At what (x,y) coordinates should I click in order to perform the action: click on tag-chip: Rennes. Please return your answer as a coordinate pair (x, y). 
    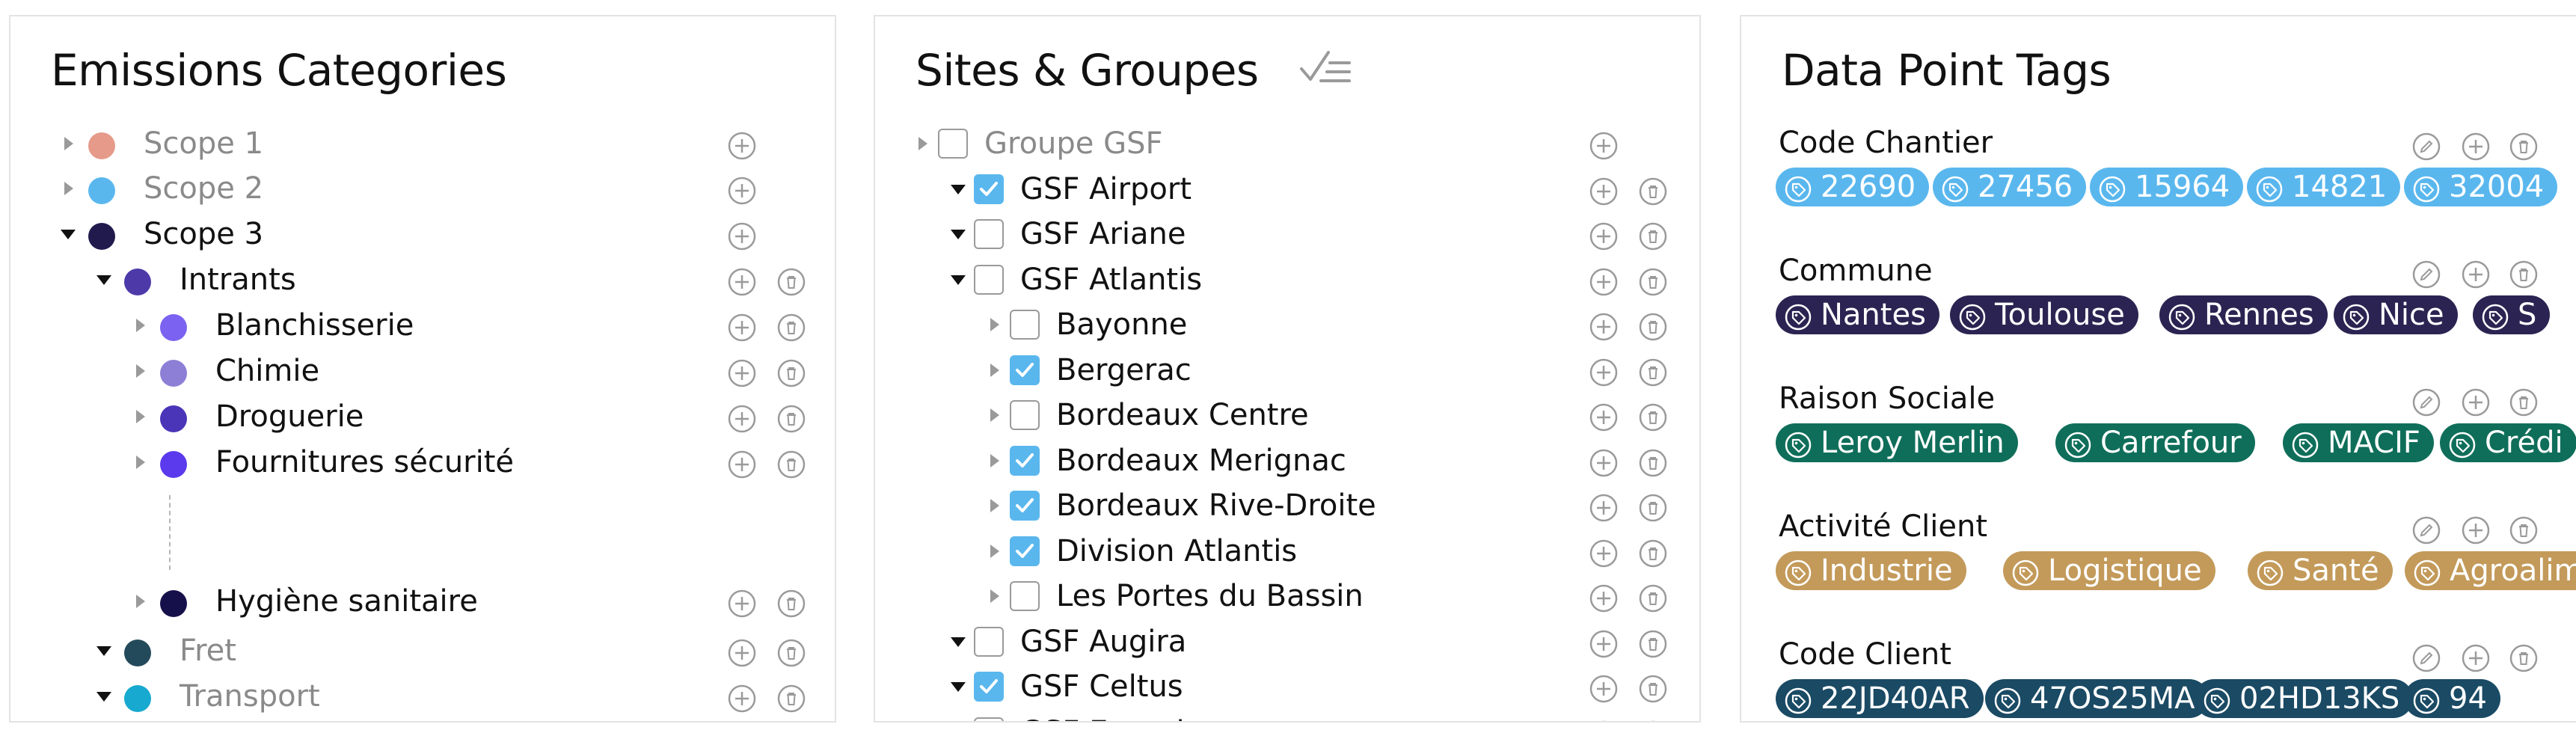
    Looking at the image, I should click on (2243, 314).